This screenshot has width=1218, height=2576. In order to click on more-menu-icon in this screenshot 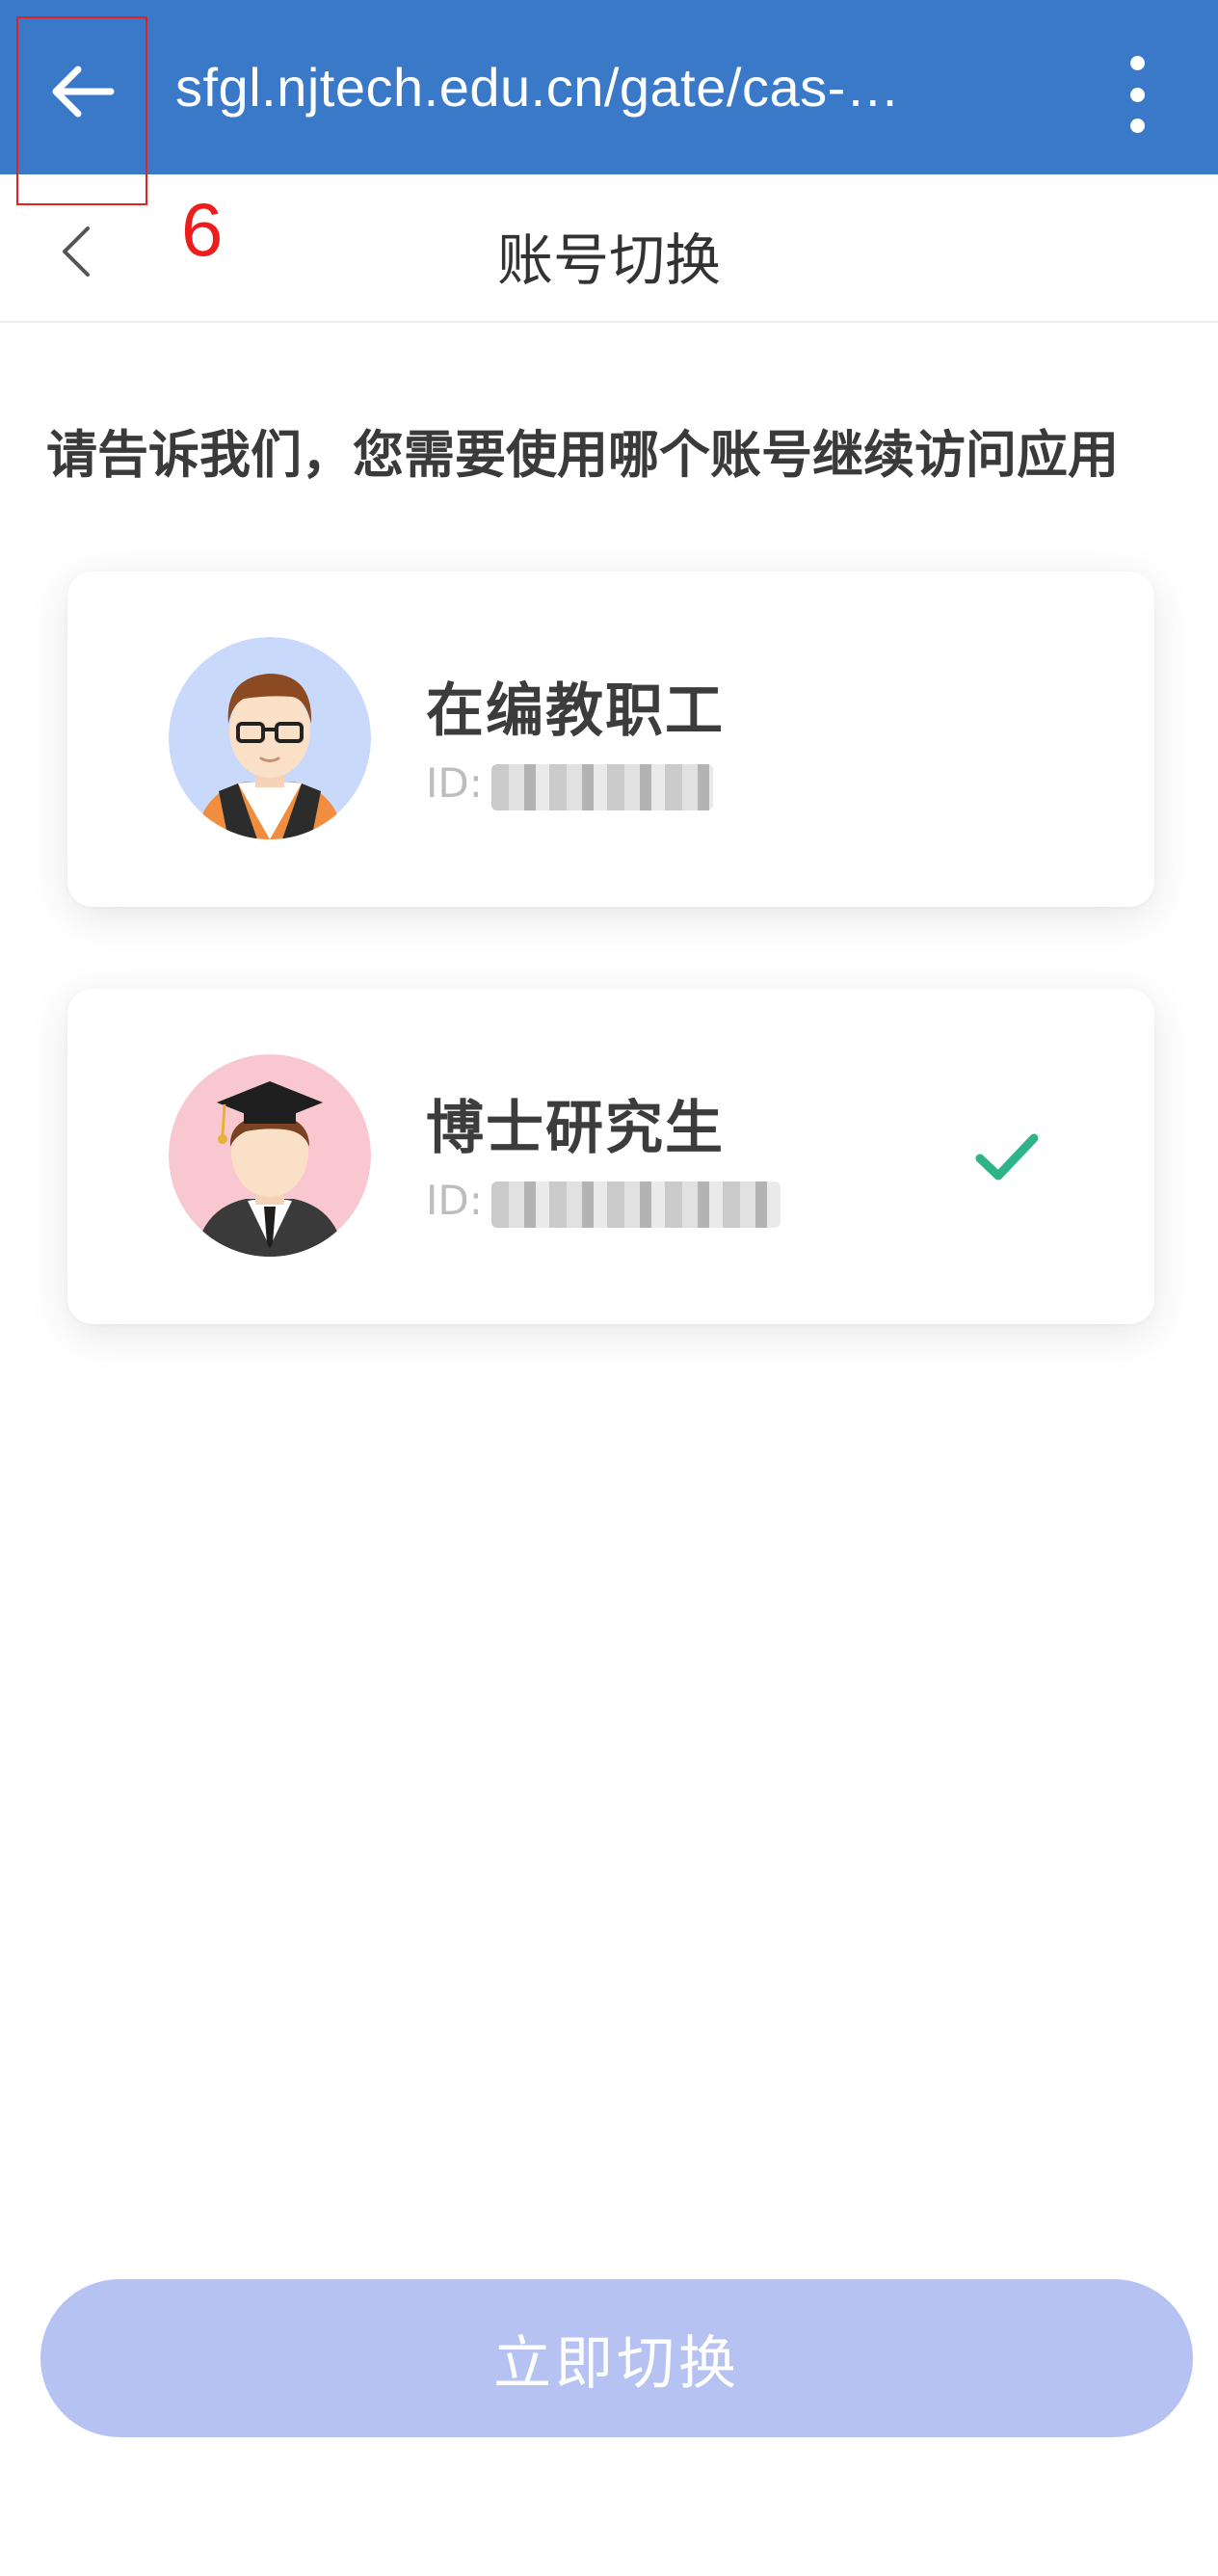, I will do `click(1137, 94)`.